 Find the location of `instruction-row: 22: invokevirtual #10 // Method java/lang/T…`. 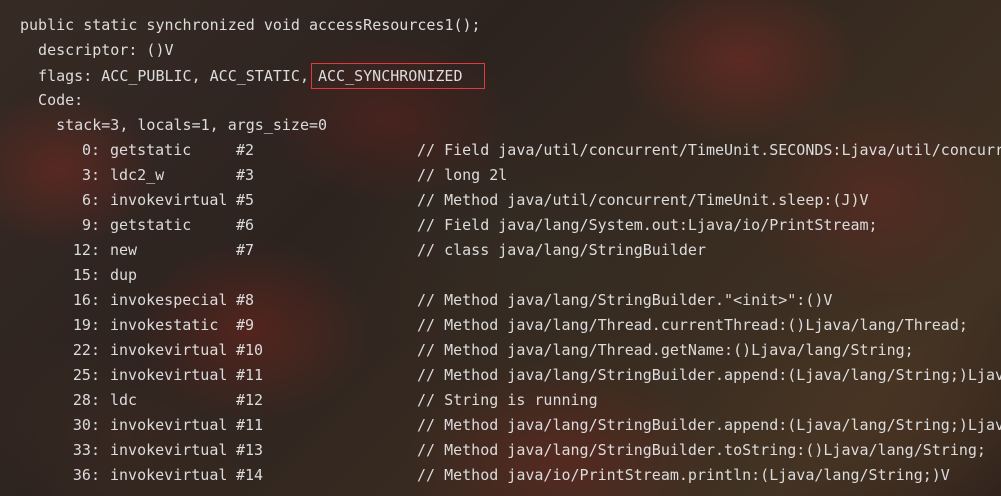

instruction-row: 22: invokevirtual #10 // Method java/lang/T… is located at coordinates (467, 350).